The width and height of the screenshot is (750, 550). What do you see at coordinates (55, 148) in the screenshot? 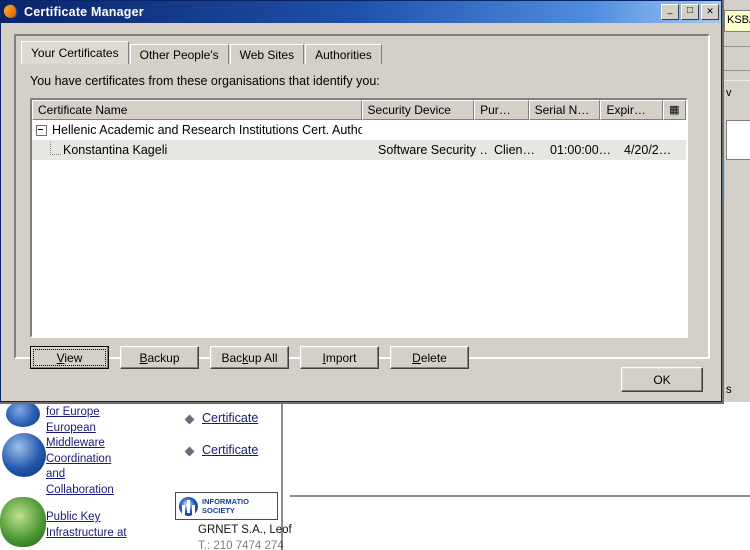
I see `tree-branch-icon` at bounding box center [55, 148].